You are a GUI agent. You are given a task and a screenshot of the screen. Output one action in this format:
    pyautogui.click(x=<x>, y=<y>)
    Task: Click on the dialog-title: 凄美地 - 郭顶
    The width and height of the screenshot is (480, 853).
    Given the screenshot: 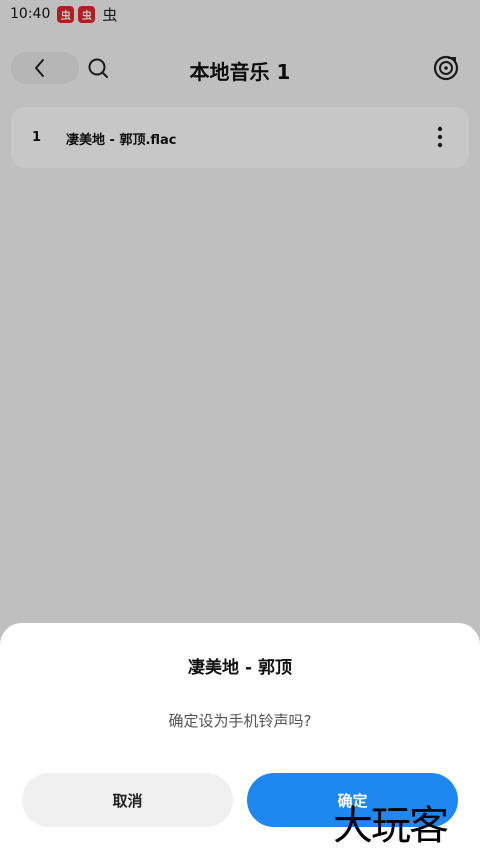 What is the action you would take?
    pyautogui.click(x=240, y=668)
    